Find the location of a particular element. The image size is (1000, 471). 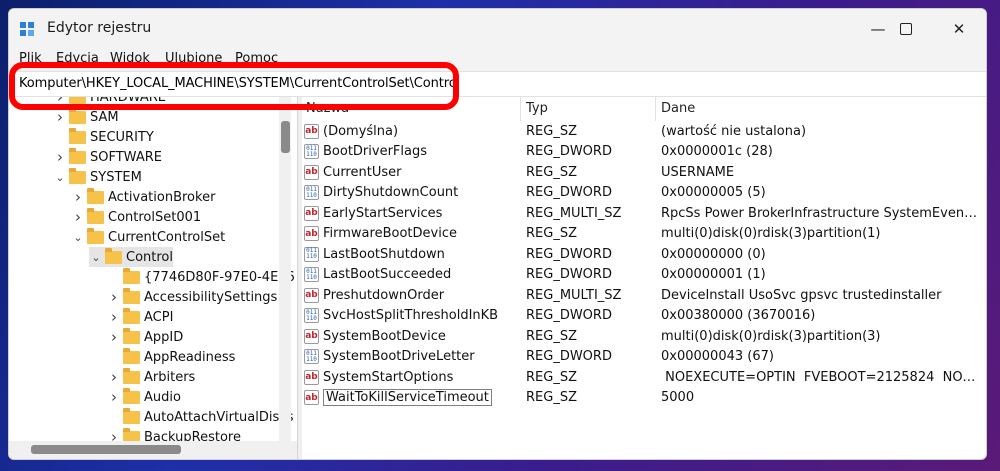

tree-item: › AccessibilitySettings is located at coordinates (192, 297).